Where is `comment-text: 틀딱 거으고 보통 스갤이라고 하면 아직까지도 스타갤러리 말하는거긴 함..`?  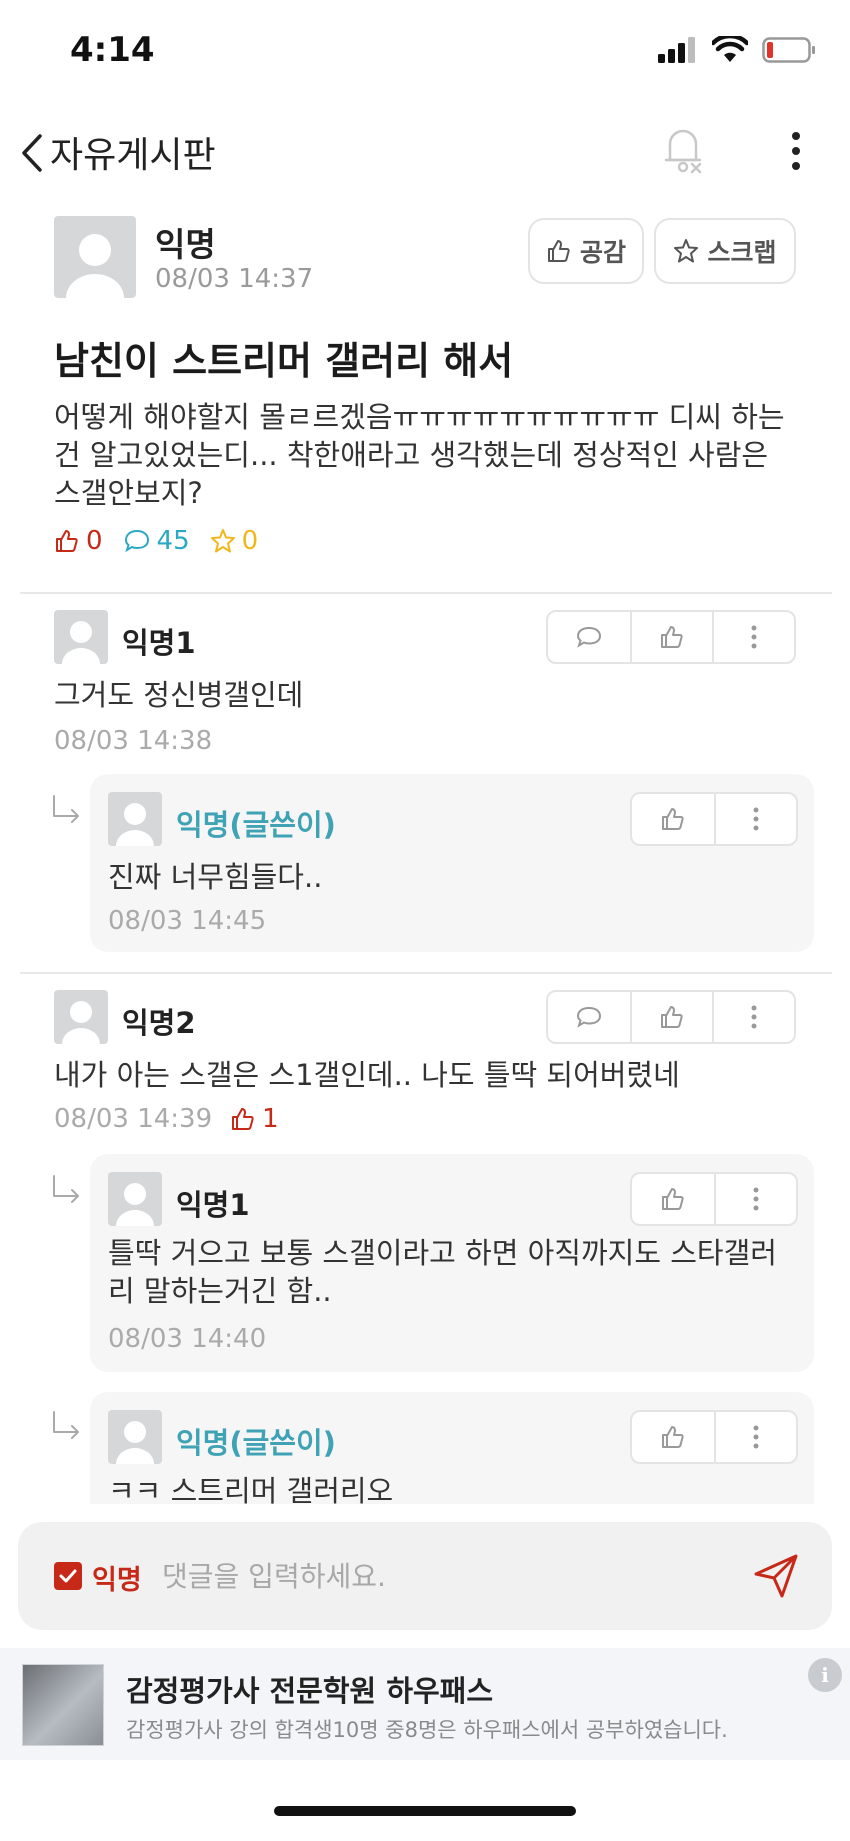 comment-text: 틀딱 거으고 보통 스갤이라고 하면 아직까지도 스타갤러리 말하는거긴 함.. is located at coordinates (442, 1272).